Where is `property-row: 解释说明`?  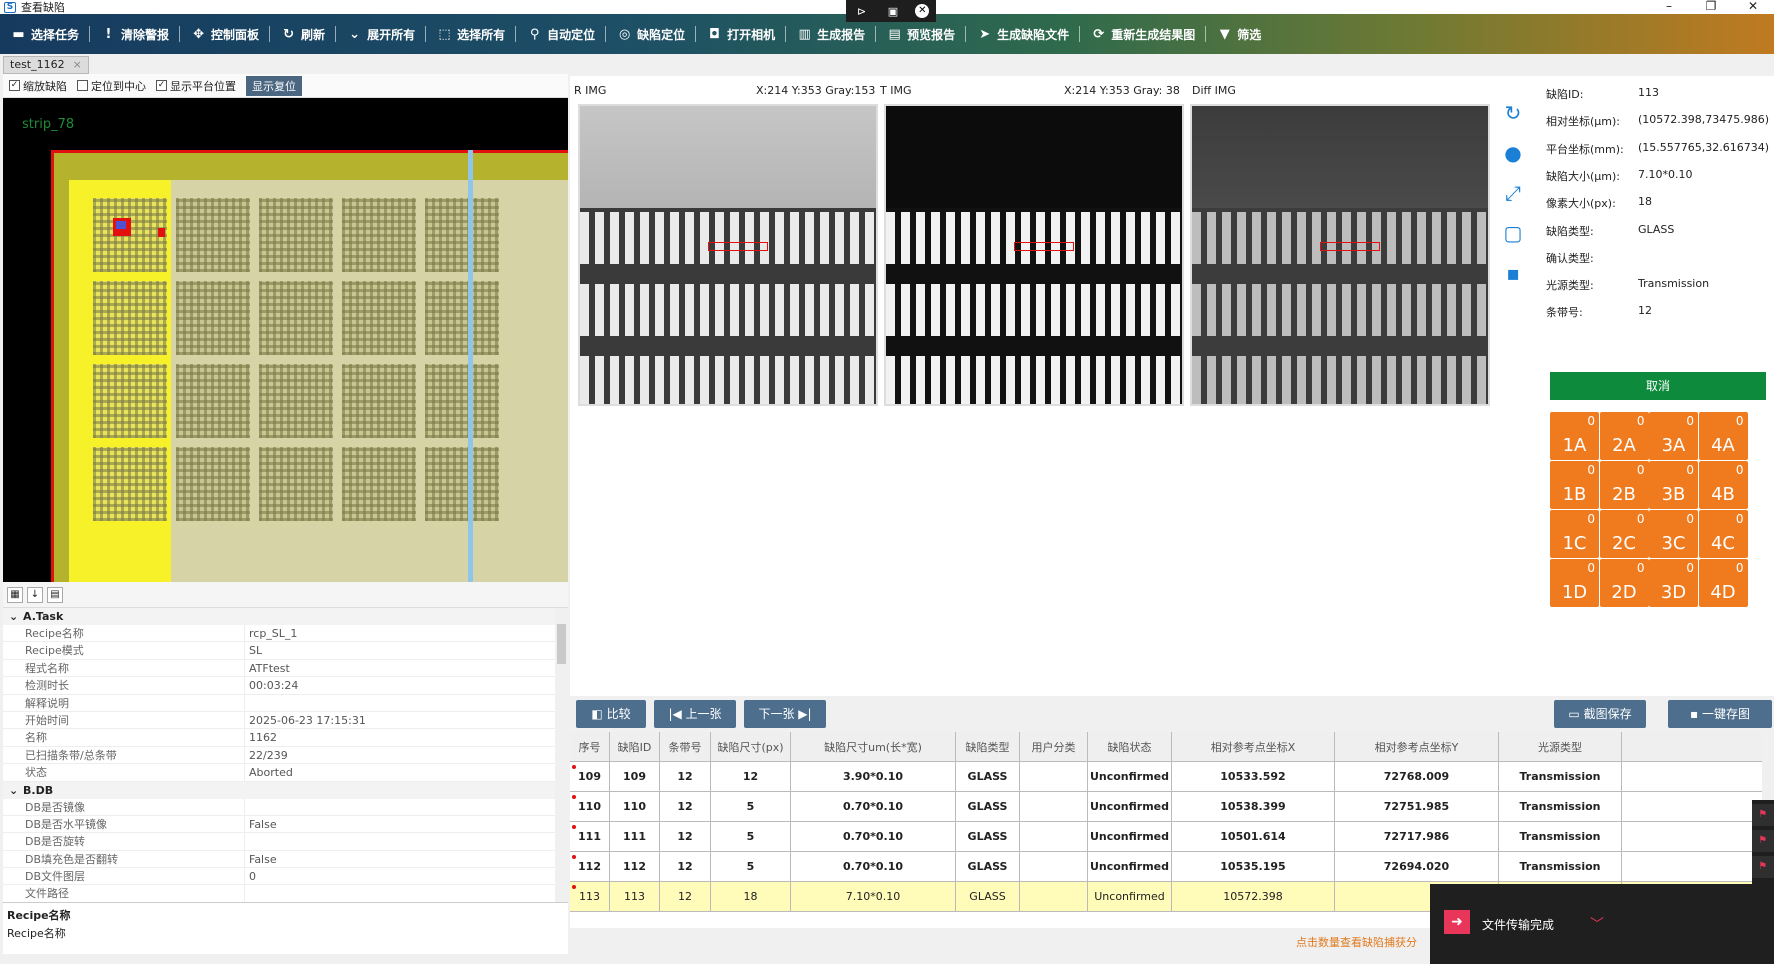 property-row: 解释说明 is located at coordinates (285, 703).